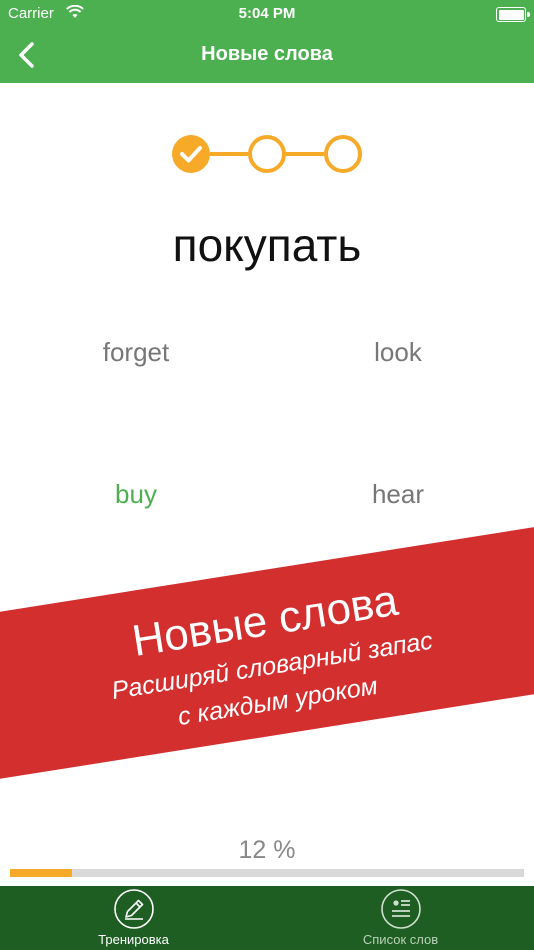  Describe the element at coordinates (133, 939) in the screenshot. I see `tab-label-training: Тренировка` at that location.